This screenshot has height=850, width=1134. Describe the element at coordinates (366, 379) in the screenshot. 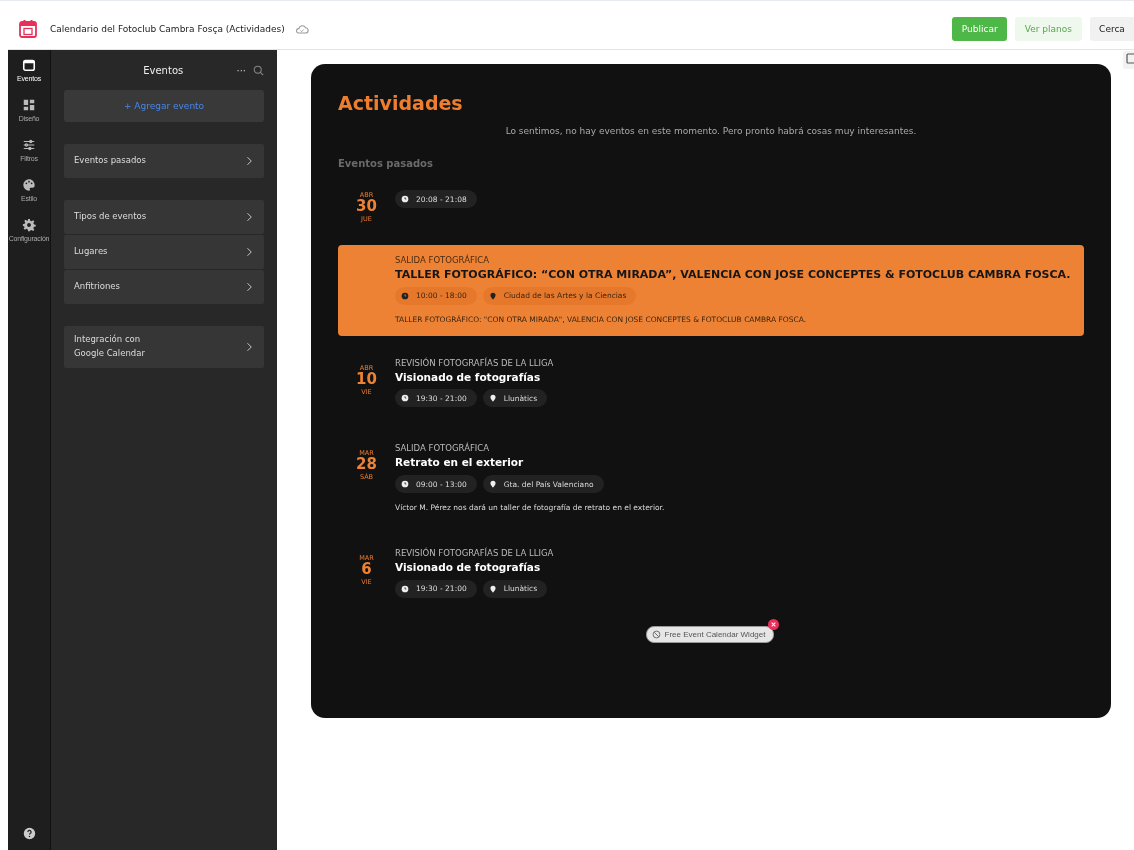

I see `event-day: 10` at that location.